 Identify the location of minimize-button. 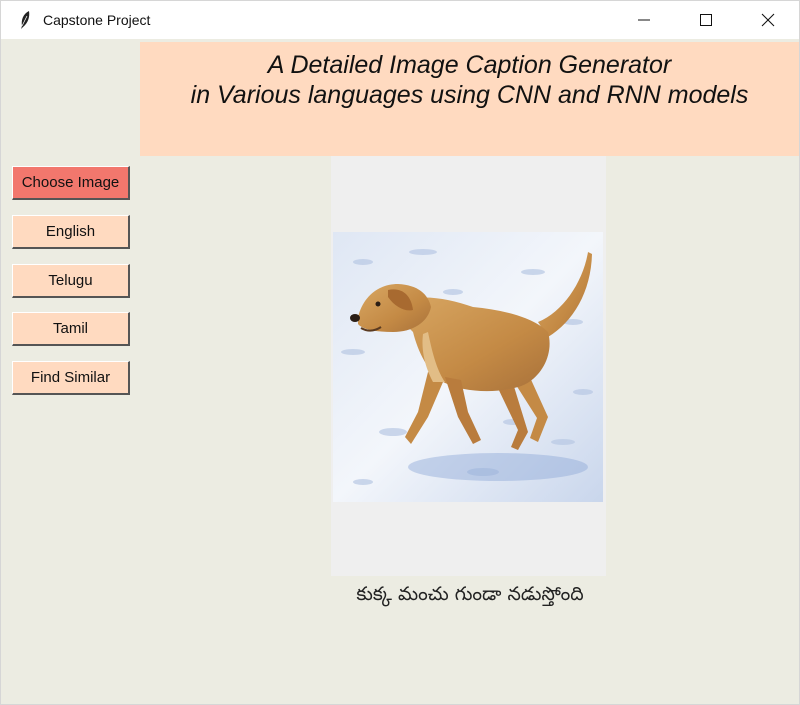
(644, 20).